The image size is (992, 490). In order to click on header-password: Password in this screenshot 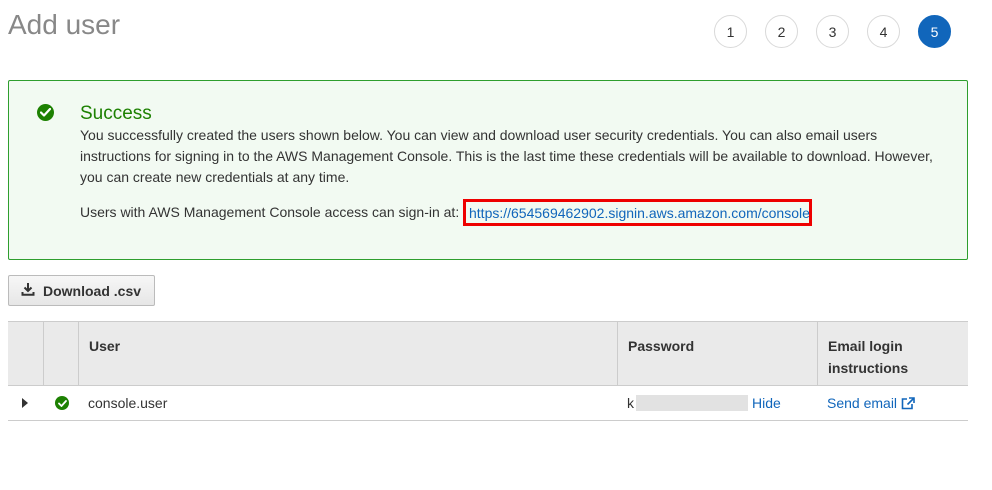, I will do `click(717, 353)`.